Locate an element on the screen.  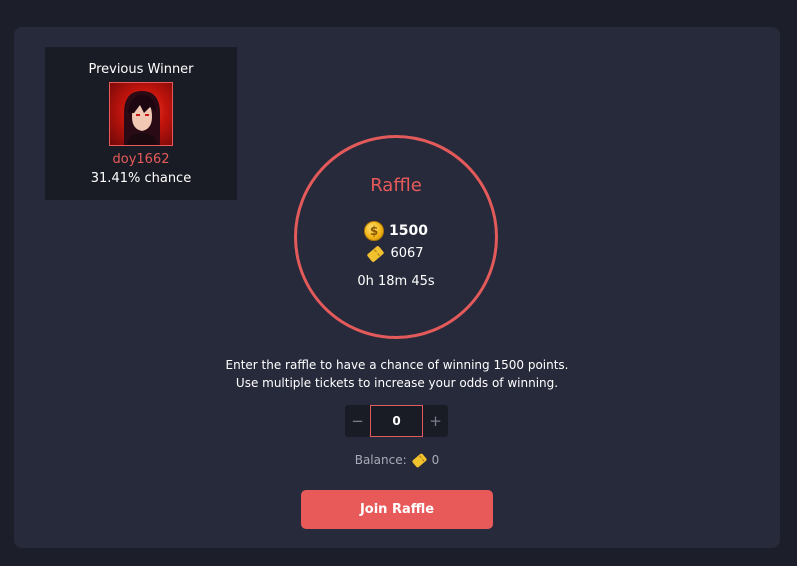
raffle-circle: Raffle $ 1500 6067 0h 18m 45s is located at coordinates (396, 237).